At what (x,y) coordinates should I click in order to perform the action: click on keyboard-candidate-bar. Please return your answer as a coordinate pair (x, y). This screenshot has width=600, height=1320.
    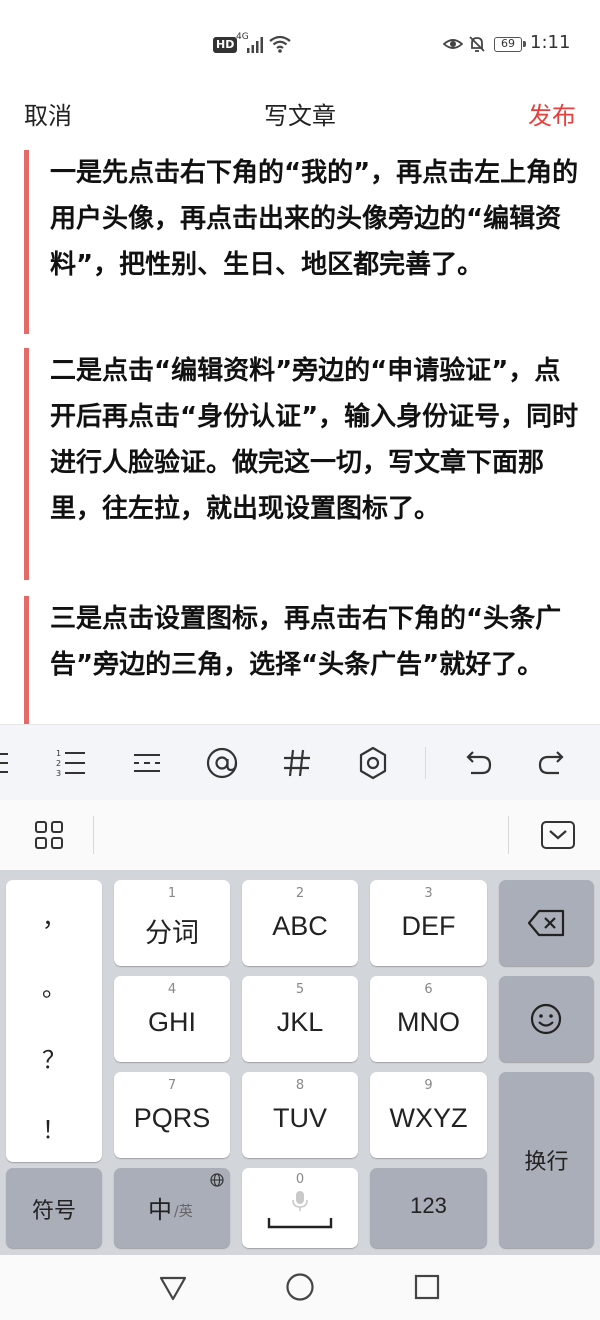
    Looking at the image, I should click on (300, 835).